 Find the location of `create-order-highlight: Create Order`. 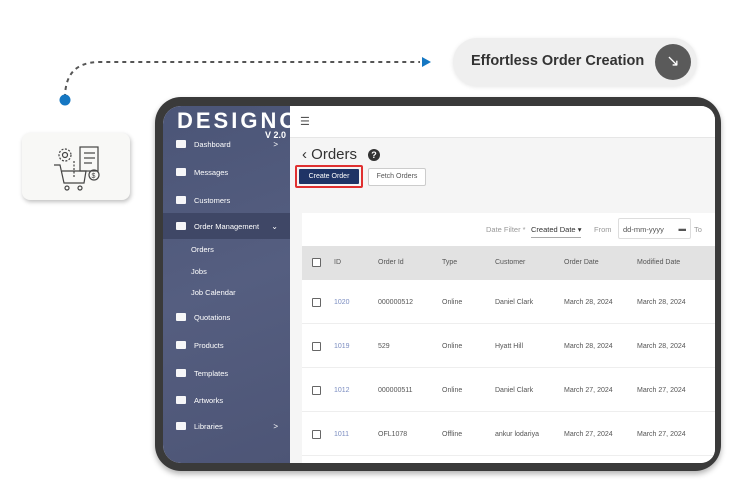

create-order-highlight: Create Order is located at coordinates (329, 176).